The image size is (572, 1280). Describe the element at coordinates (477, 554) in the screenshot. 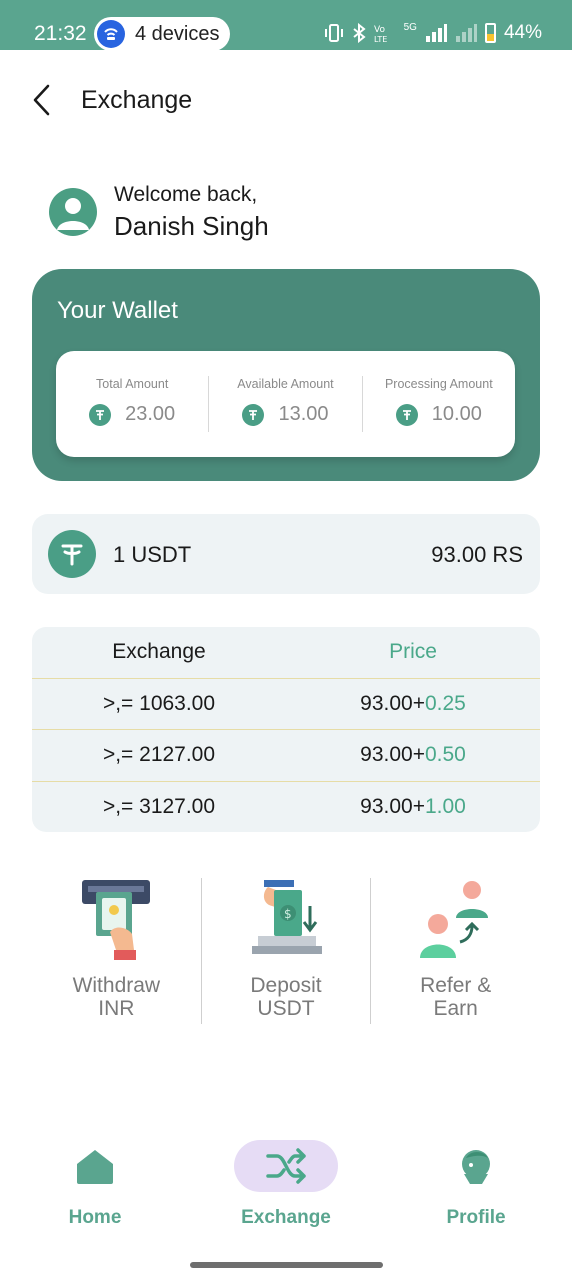

I see `rate-value: 93.00 RS` at that location.